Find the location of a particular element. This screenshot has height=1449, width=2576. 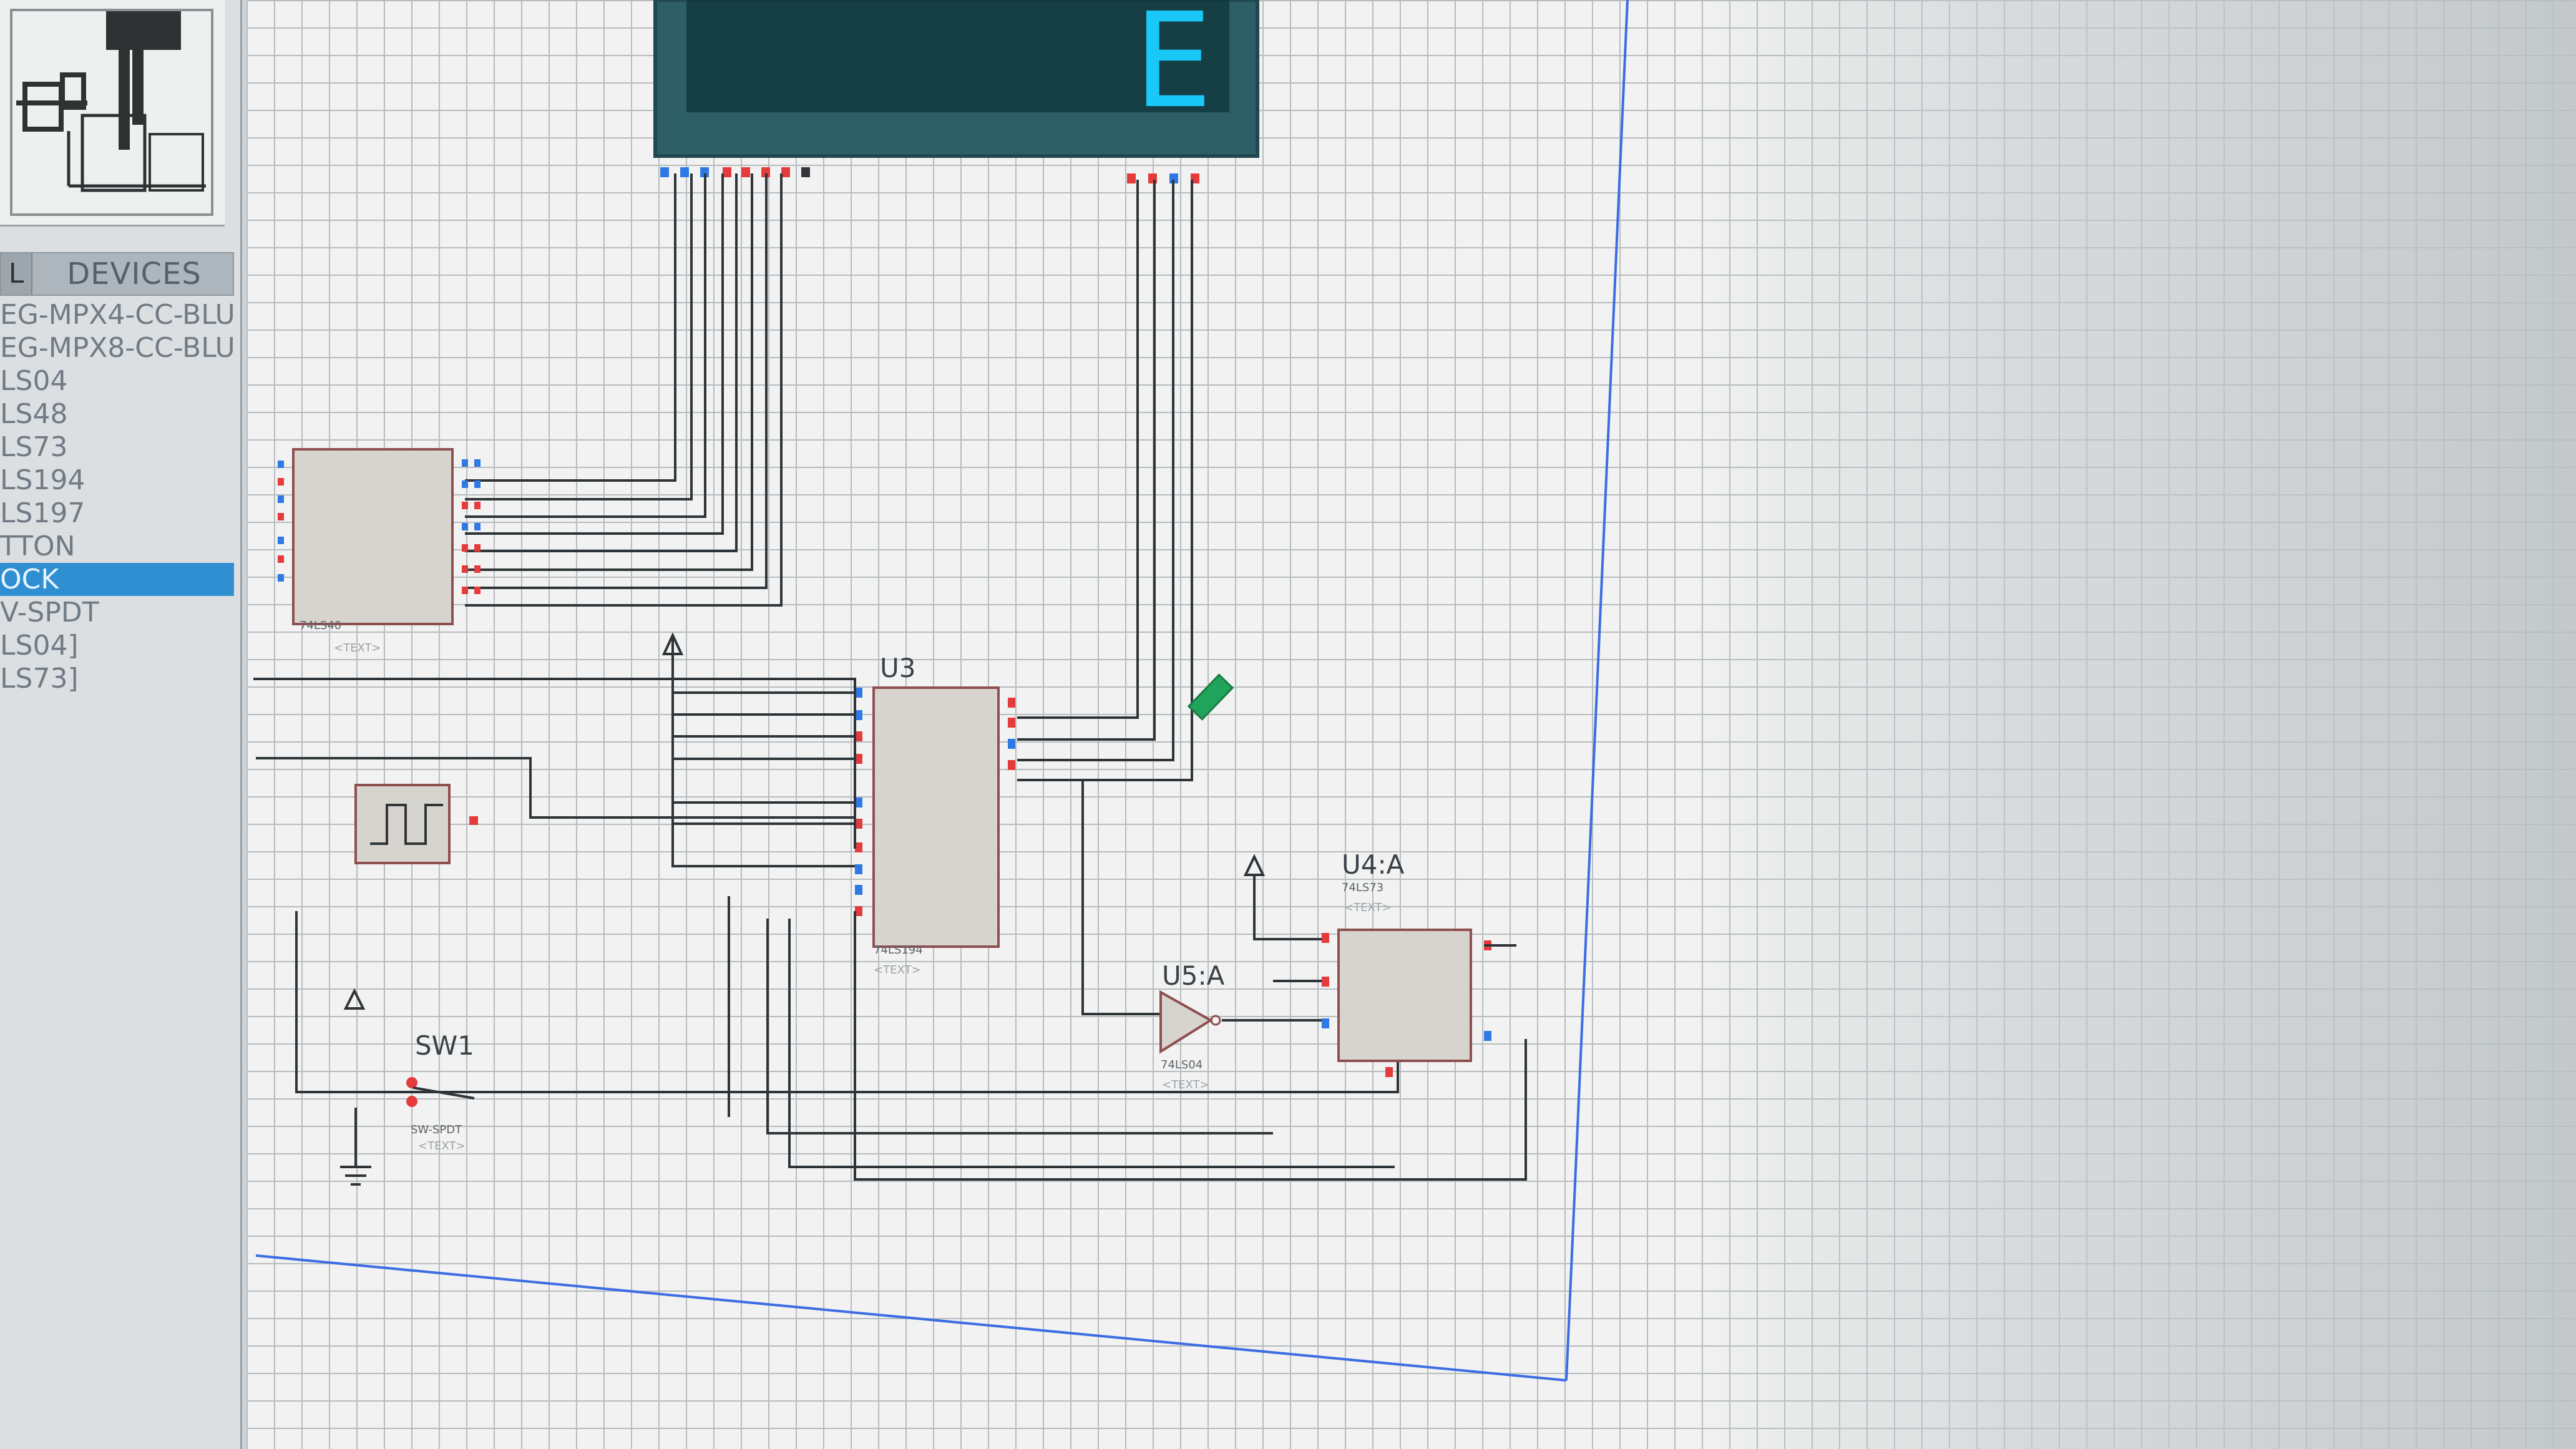

device-item-button: TTON is located at coordinates (117, 546).